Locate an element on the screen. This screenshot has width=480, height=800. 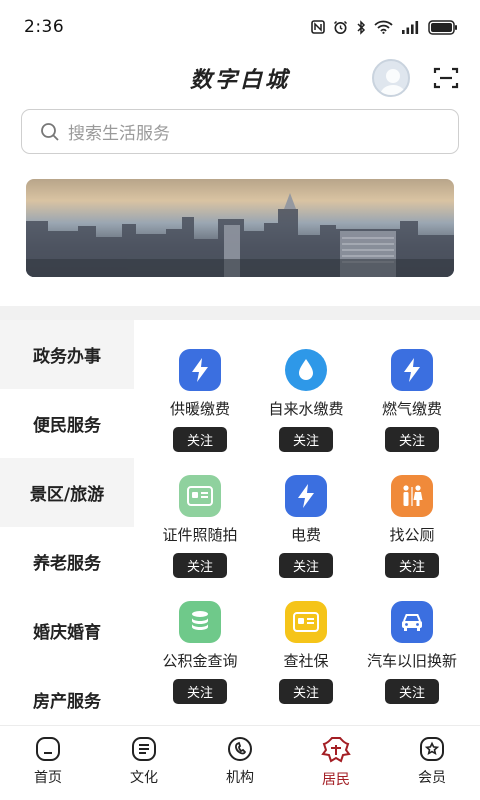
culture-icon is located at coordinates (144, 749).